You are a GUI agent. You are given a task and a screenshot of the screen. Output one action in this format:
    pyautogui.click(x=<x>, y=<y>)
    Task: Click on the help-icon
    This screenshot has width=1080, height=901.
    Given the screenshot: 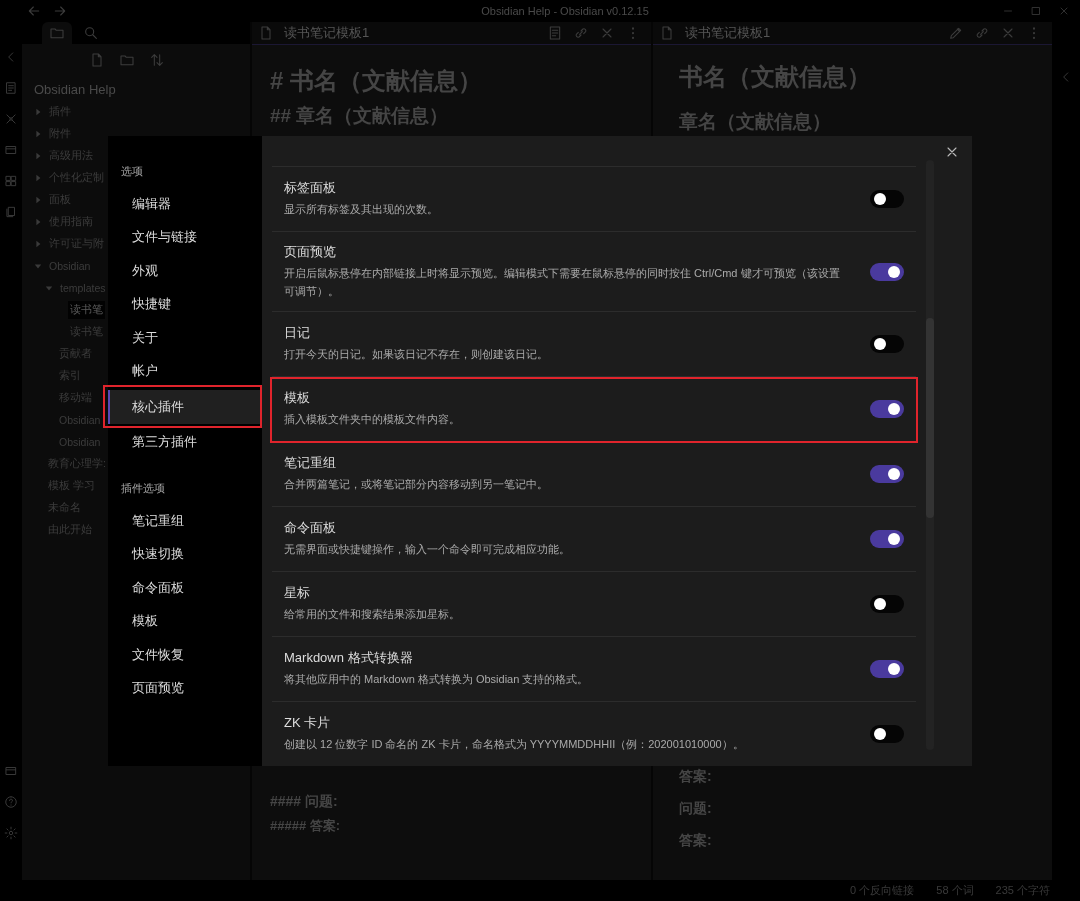 What is the action you would take?
    pyautogui.click(x=11, y=802)
    